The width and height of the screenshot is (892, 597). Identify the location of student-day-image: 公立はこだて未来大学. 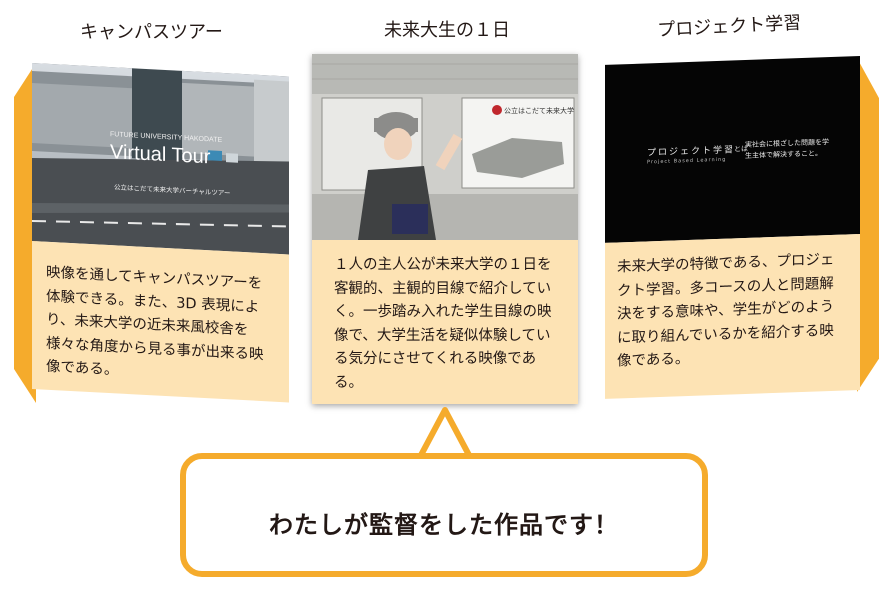
(445, 147).